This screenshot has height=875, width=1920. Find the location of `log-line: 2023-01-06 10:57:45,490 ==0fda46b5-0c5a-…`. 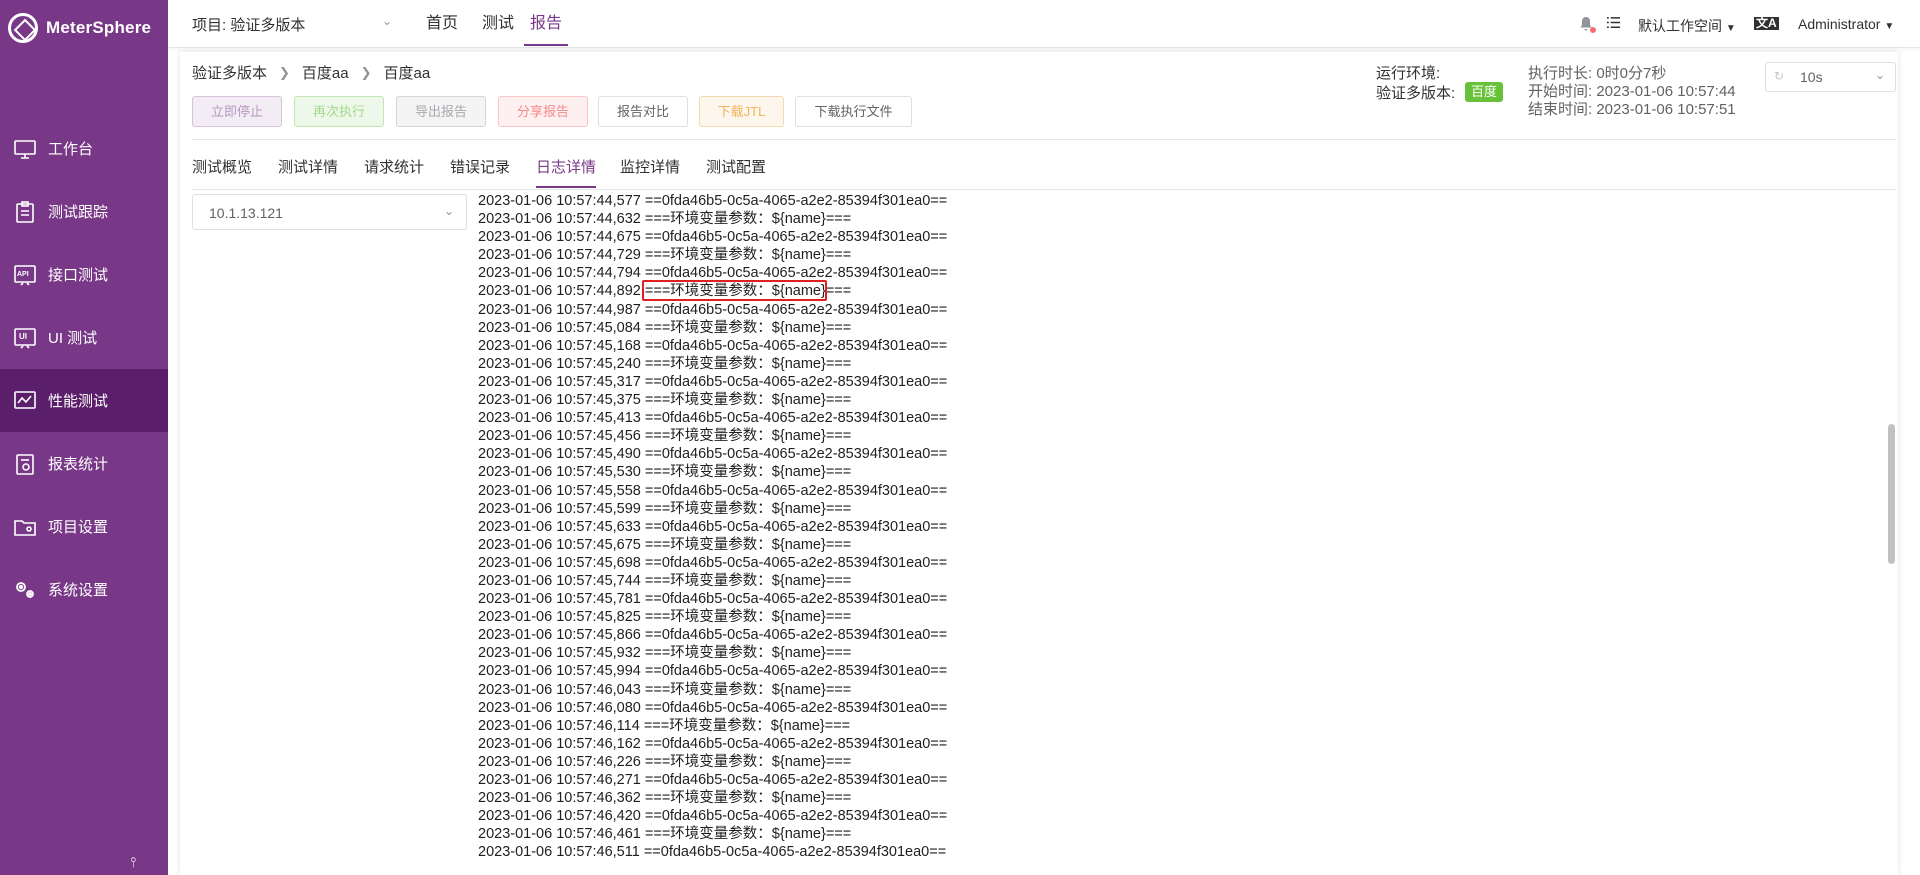

log-line: 2023-01-06 10:57:45,490 ==0fda46b5-0c5a-… is located at coordinates (713, 454).